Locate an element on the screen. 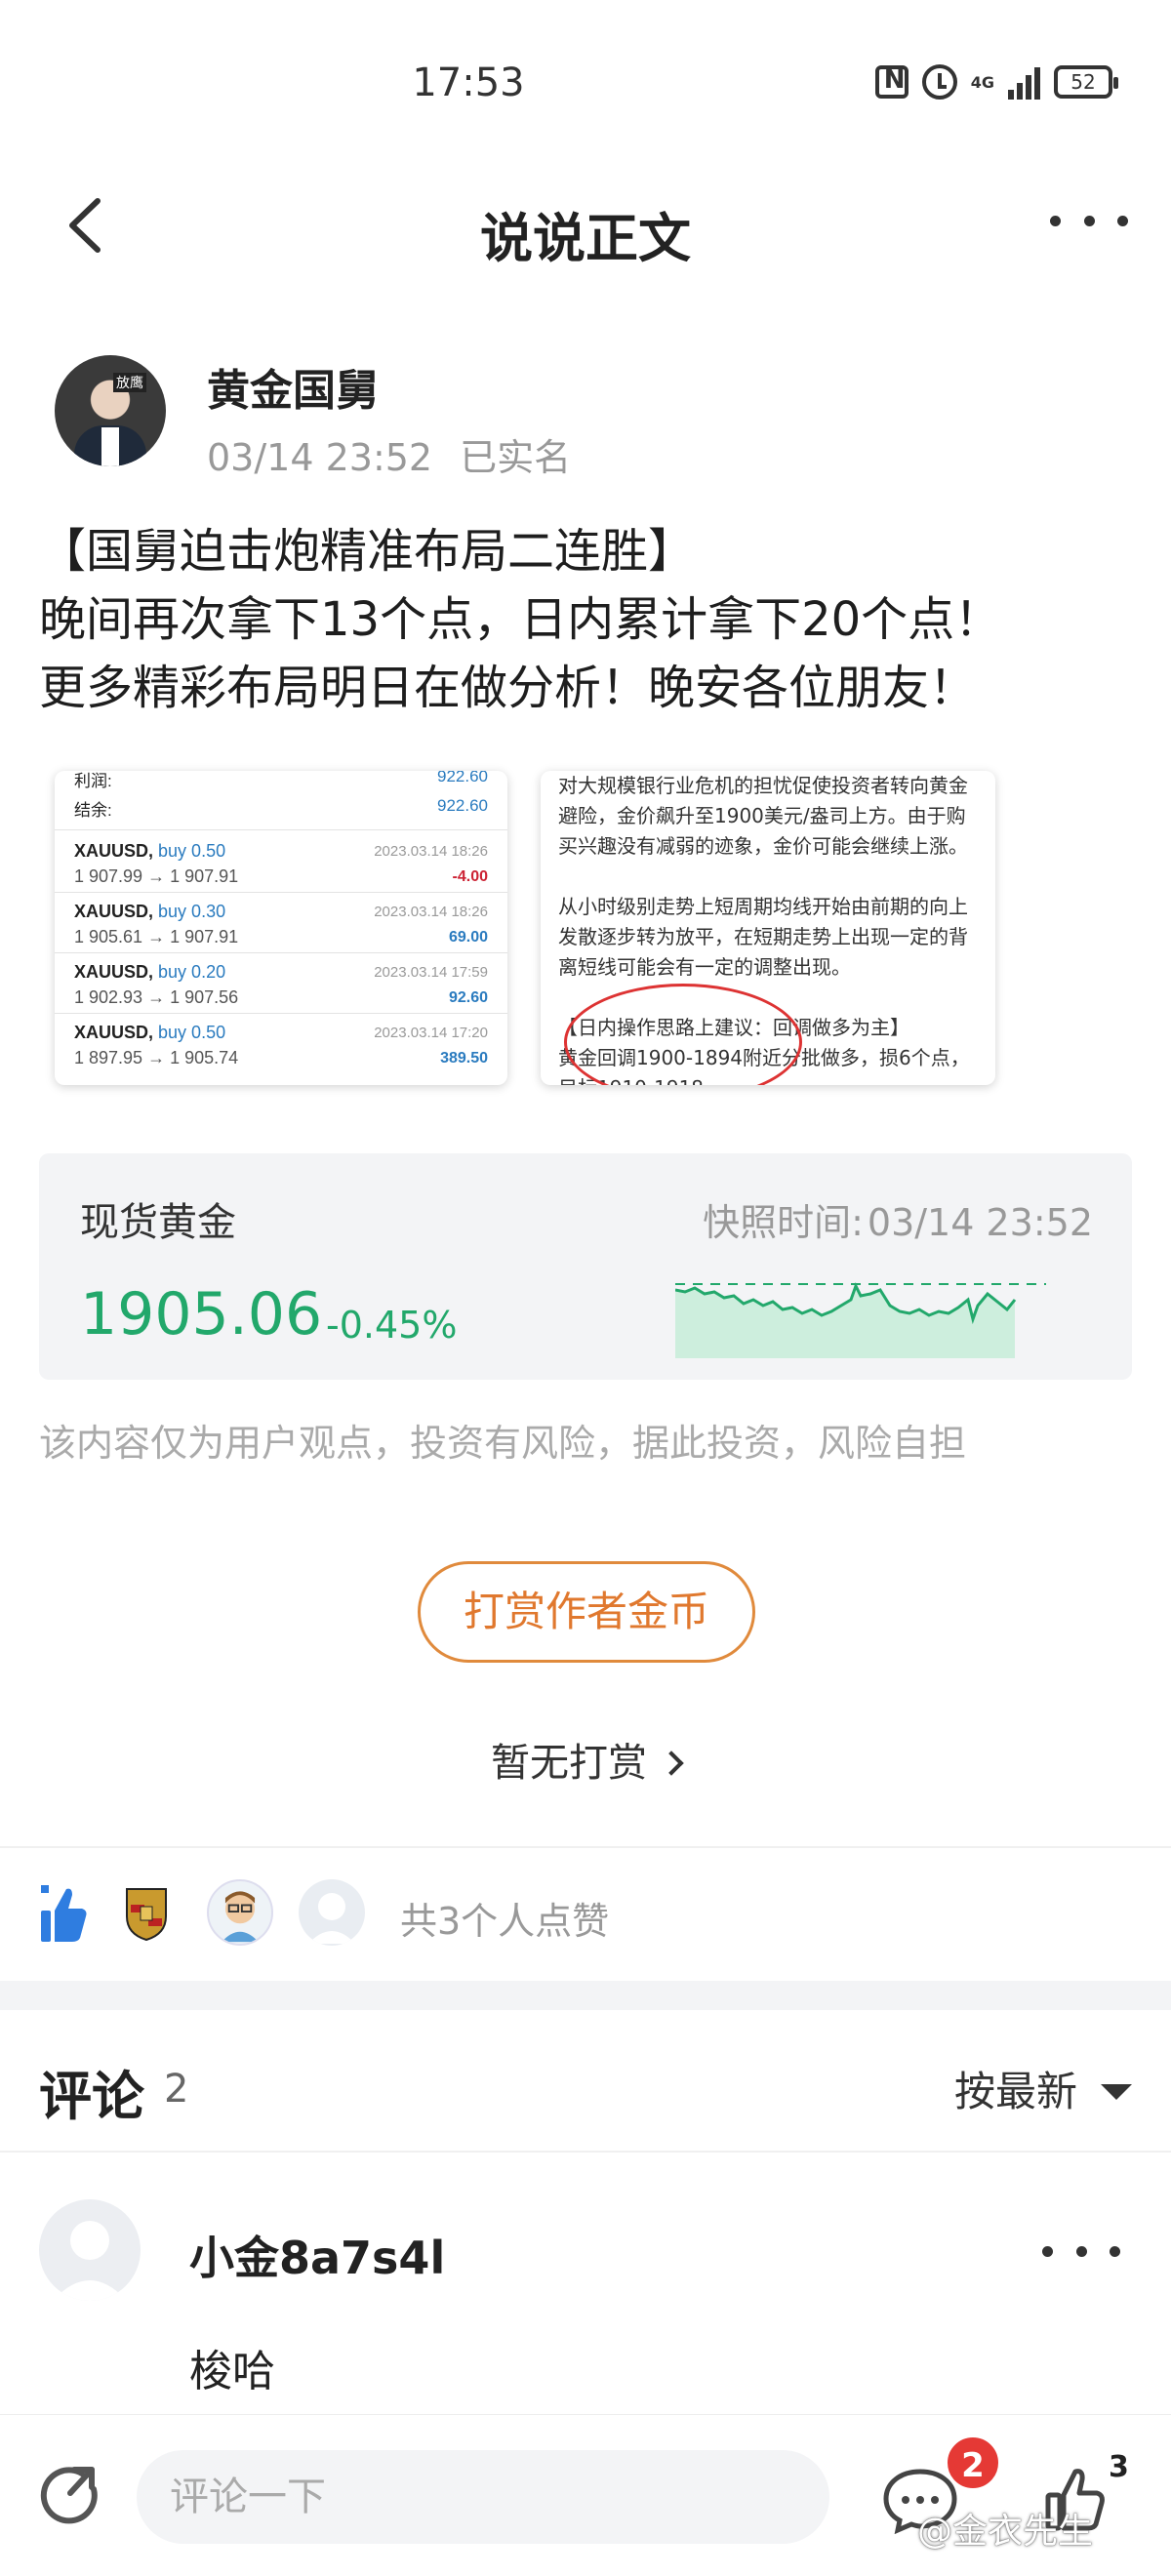  caret-down-icon is located at coordinates (1116, 2092).